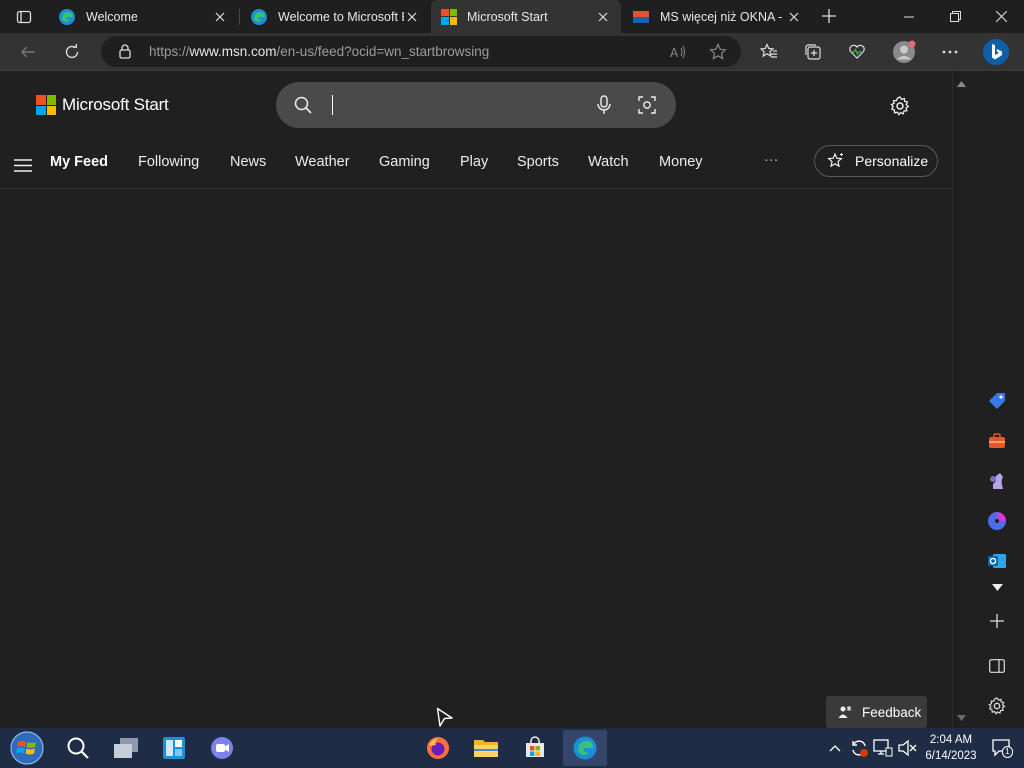  What do you see at coordinates (951, 748) in the screenshot?
I see `taskbar-clock: 2:04 AM 6/14/2023` at bounding box center [951, 748].